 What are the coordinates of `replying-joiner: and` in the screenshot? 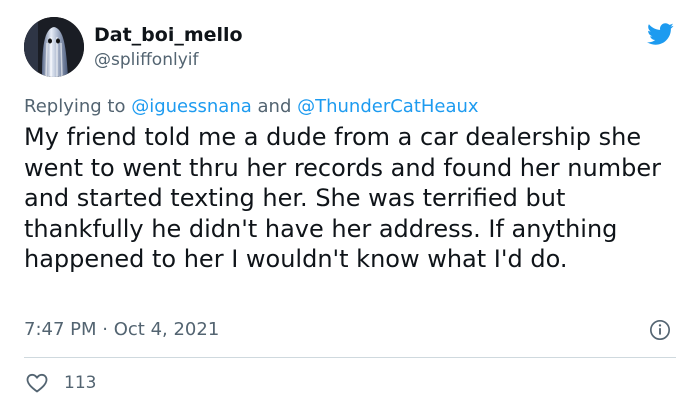 It's located at (274, 106).